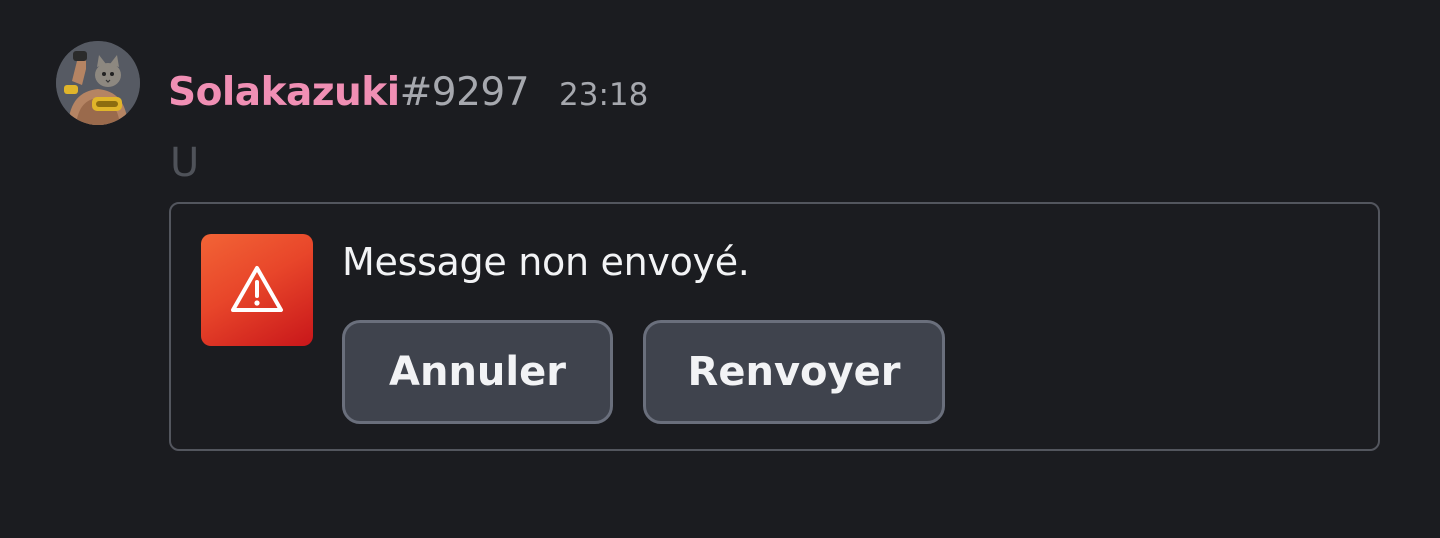 The image size is (1440, 538). What do you see at coordinates (185, 163) in the screenshot?
I see `message-content: U` at bounding box center [185, 163].